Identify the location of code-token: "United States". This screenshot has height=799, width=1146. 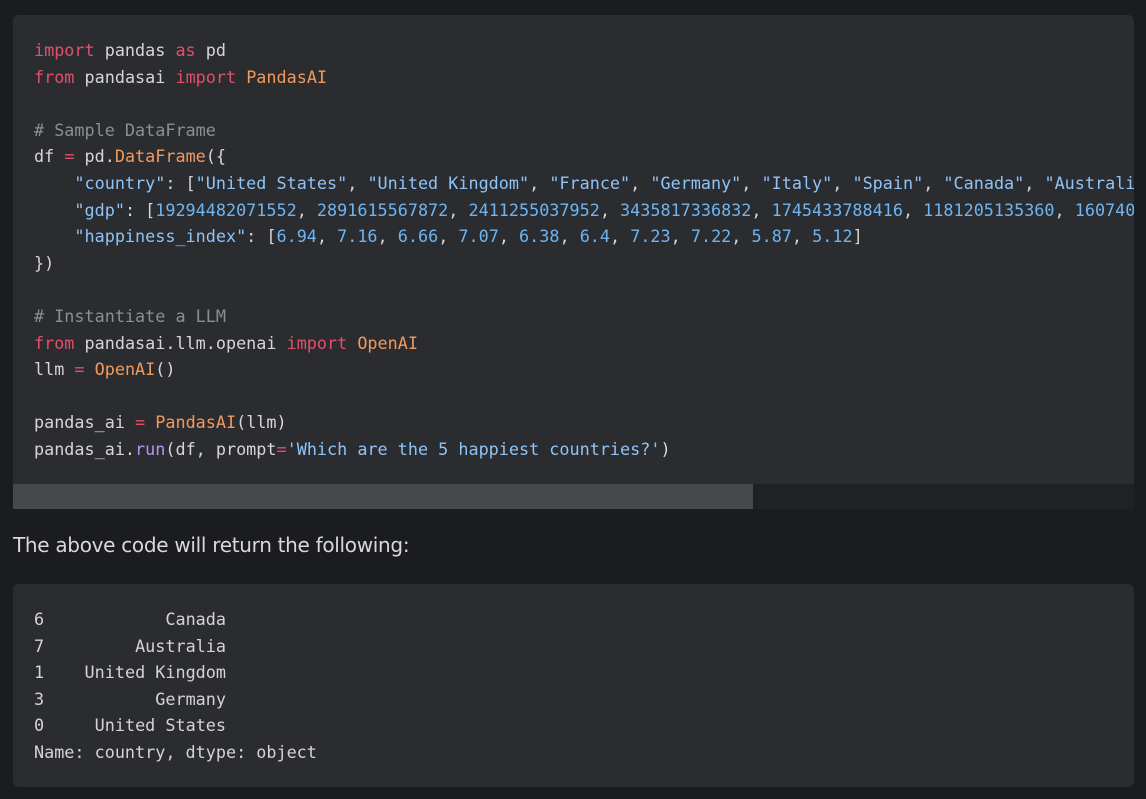
(271, 182).